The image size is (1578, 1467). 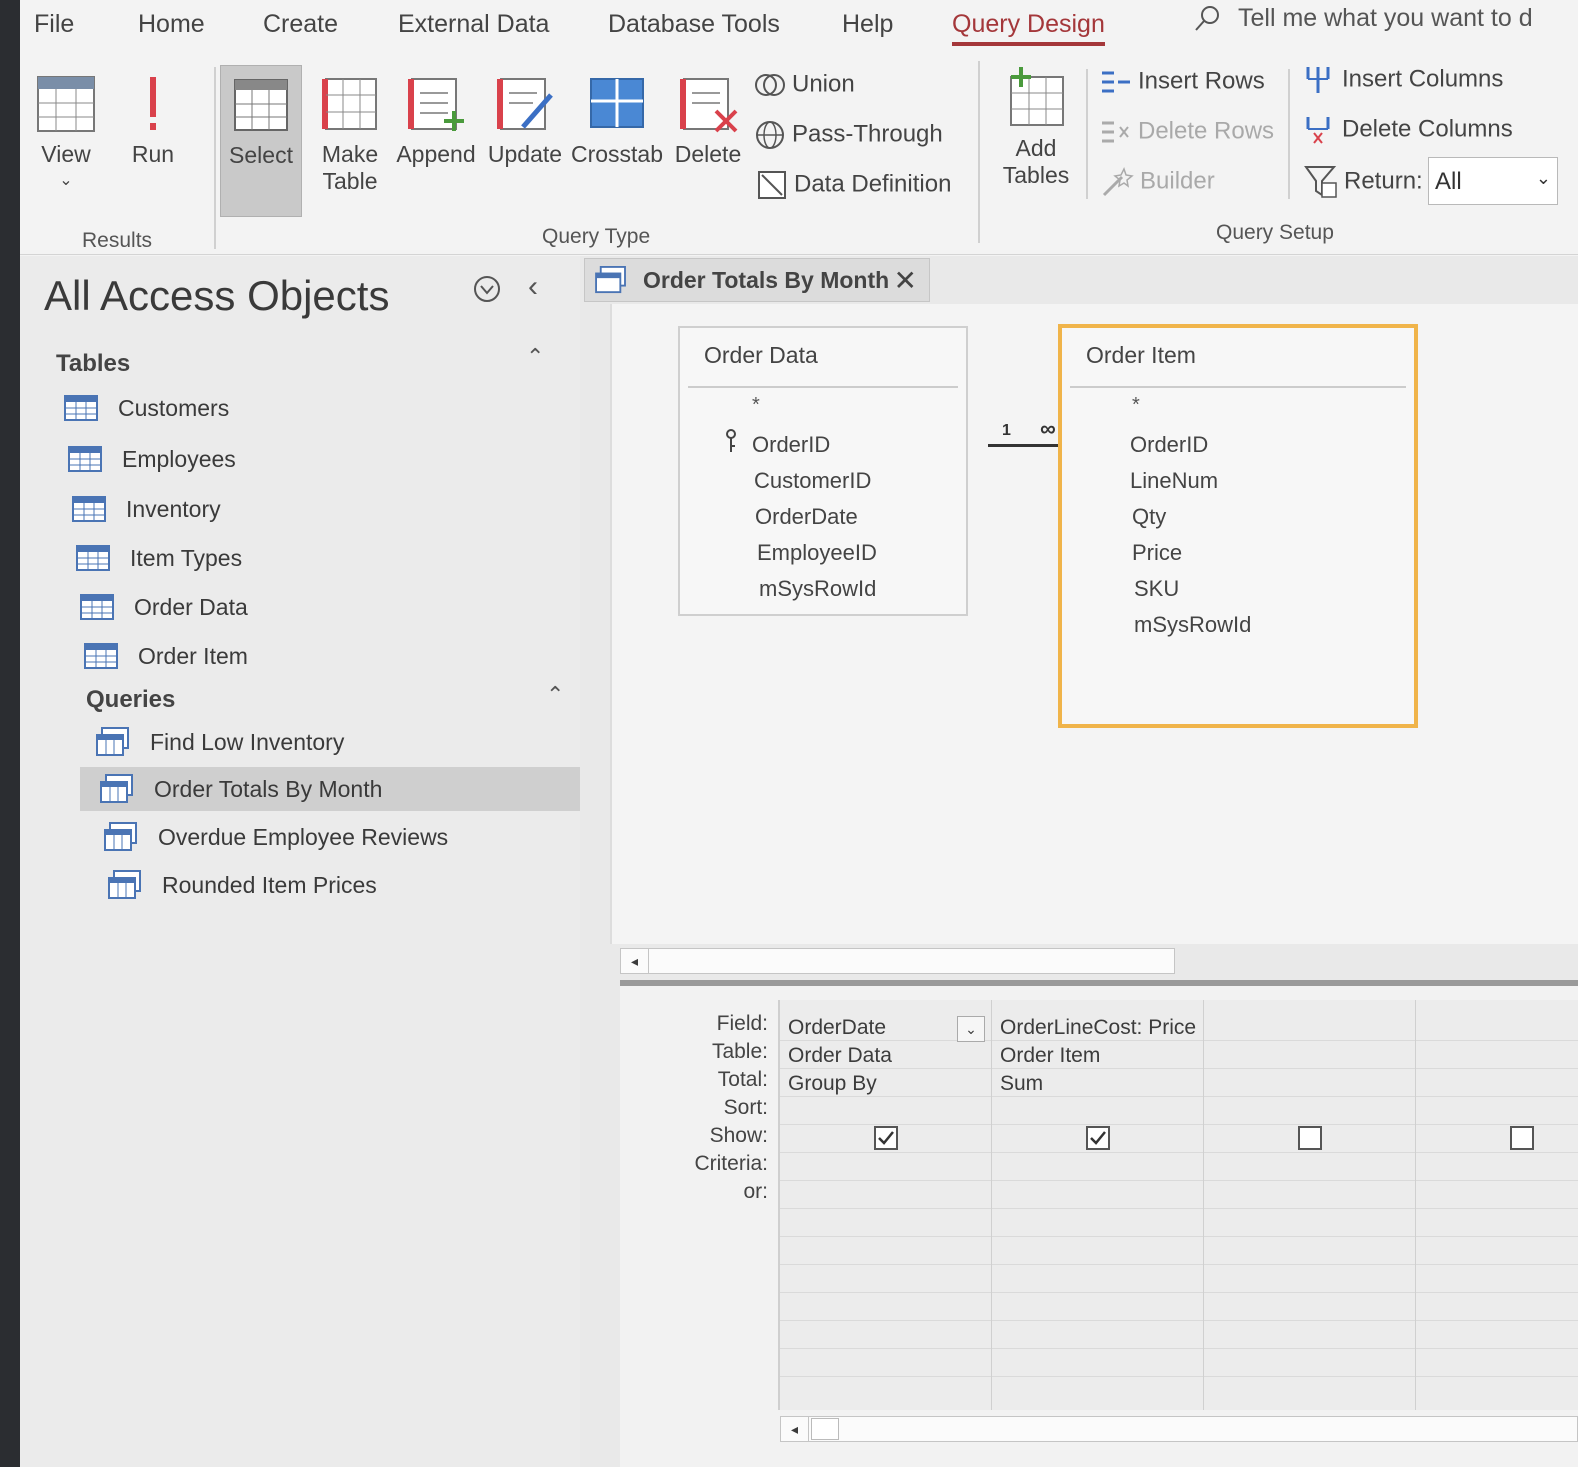 I want to click on nav-query-find-low-inventory: Find Low Inventory, so click(x=344, y=742).